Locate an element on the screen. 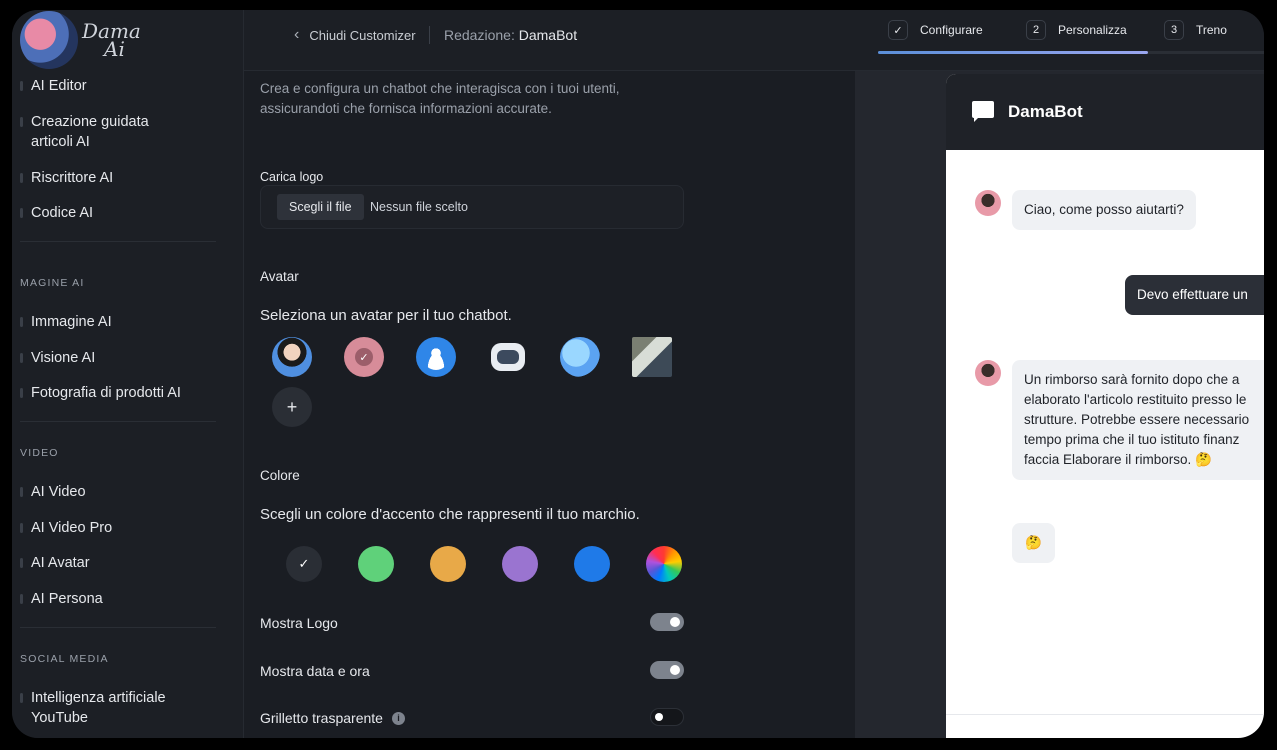 This screenshot has height=750, width=1277. step-label: Treno is located at coordinates (1211, 30).